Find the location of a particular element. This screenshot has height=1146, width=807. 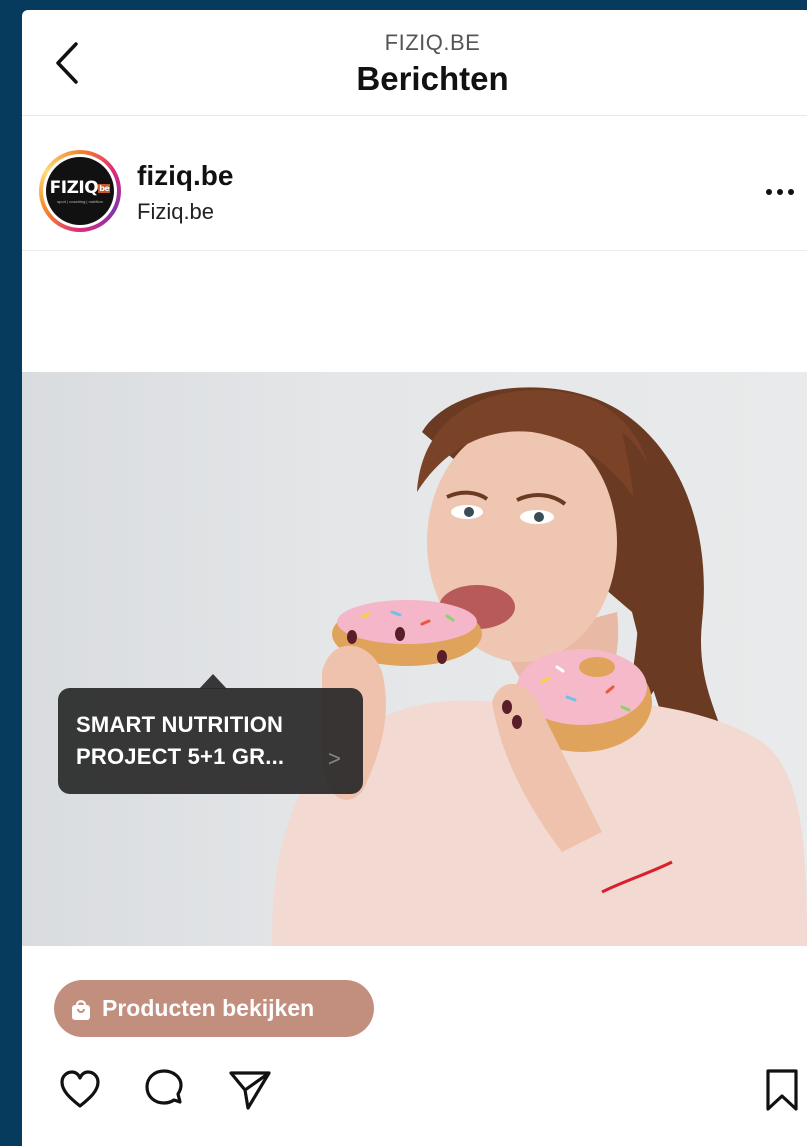

post-username: fiziq.be is located at coordinates (185, 176).